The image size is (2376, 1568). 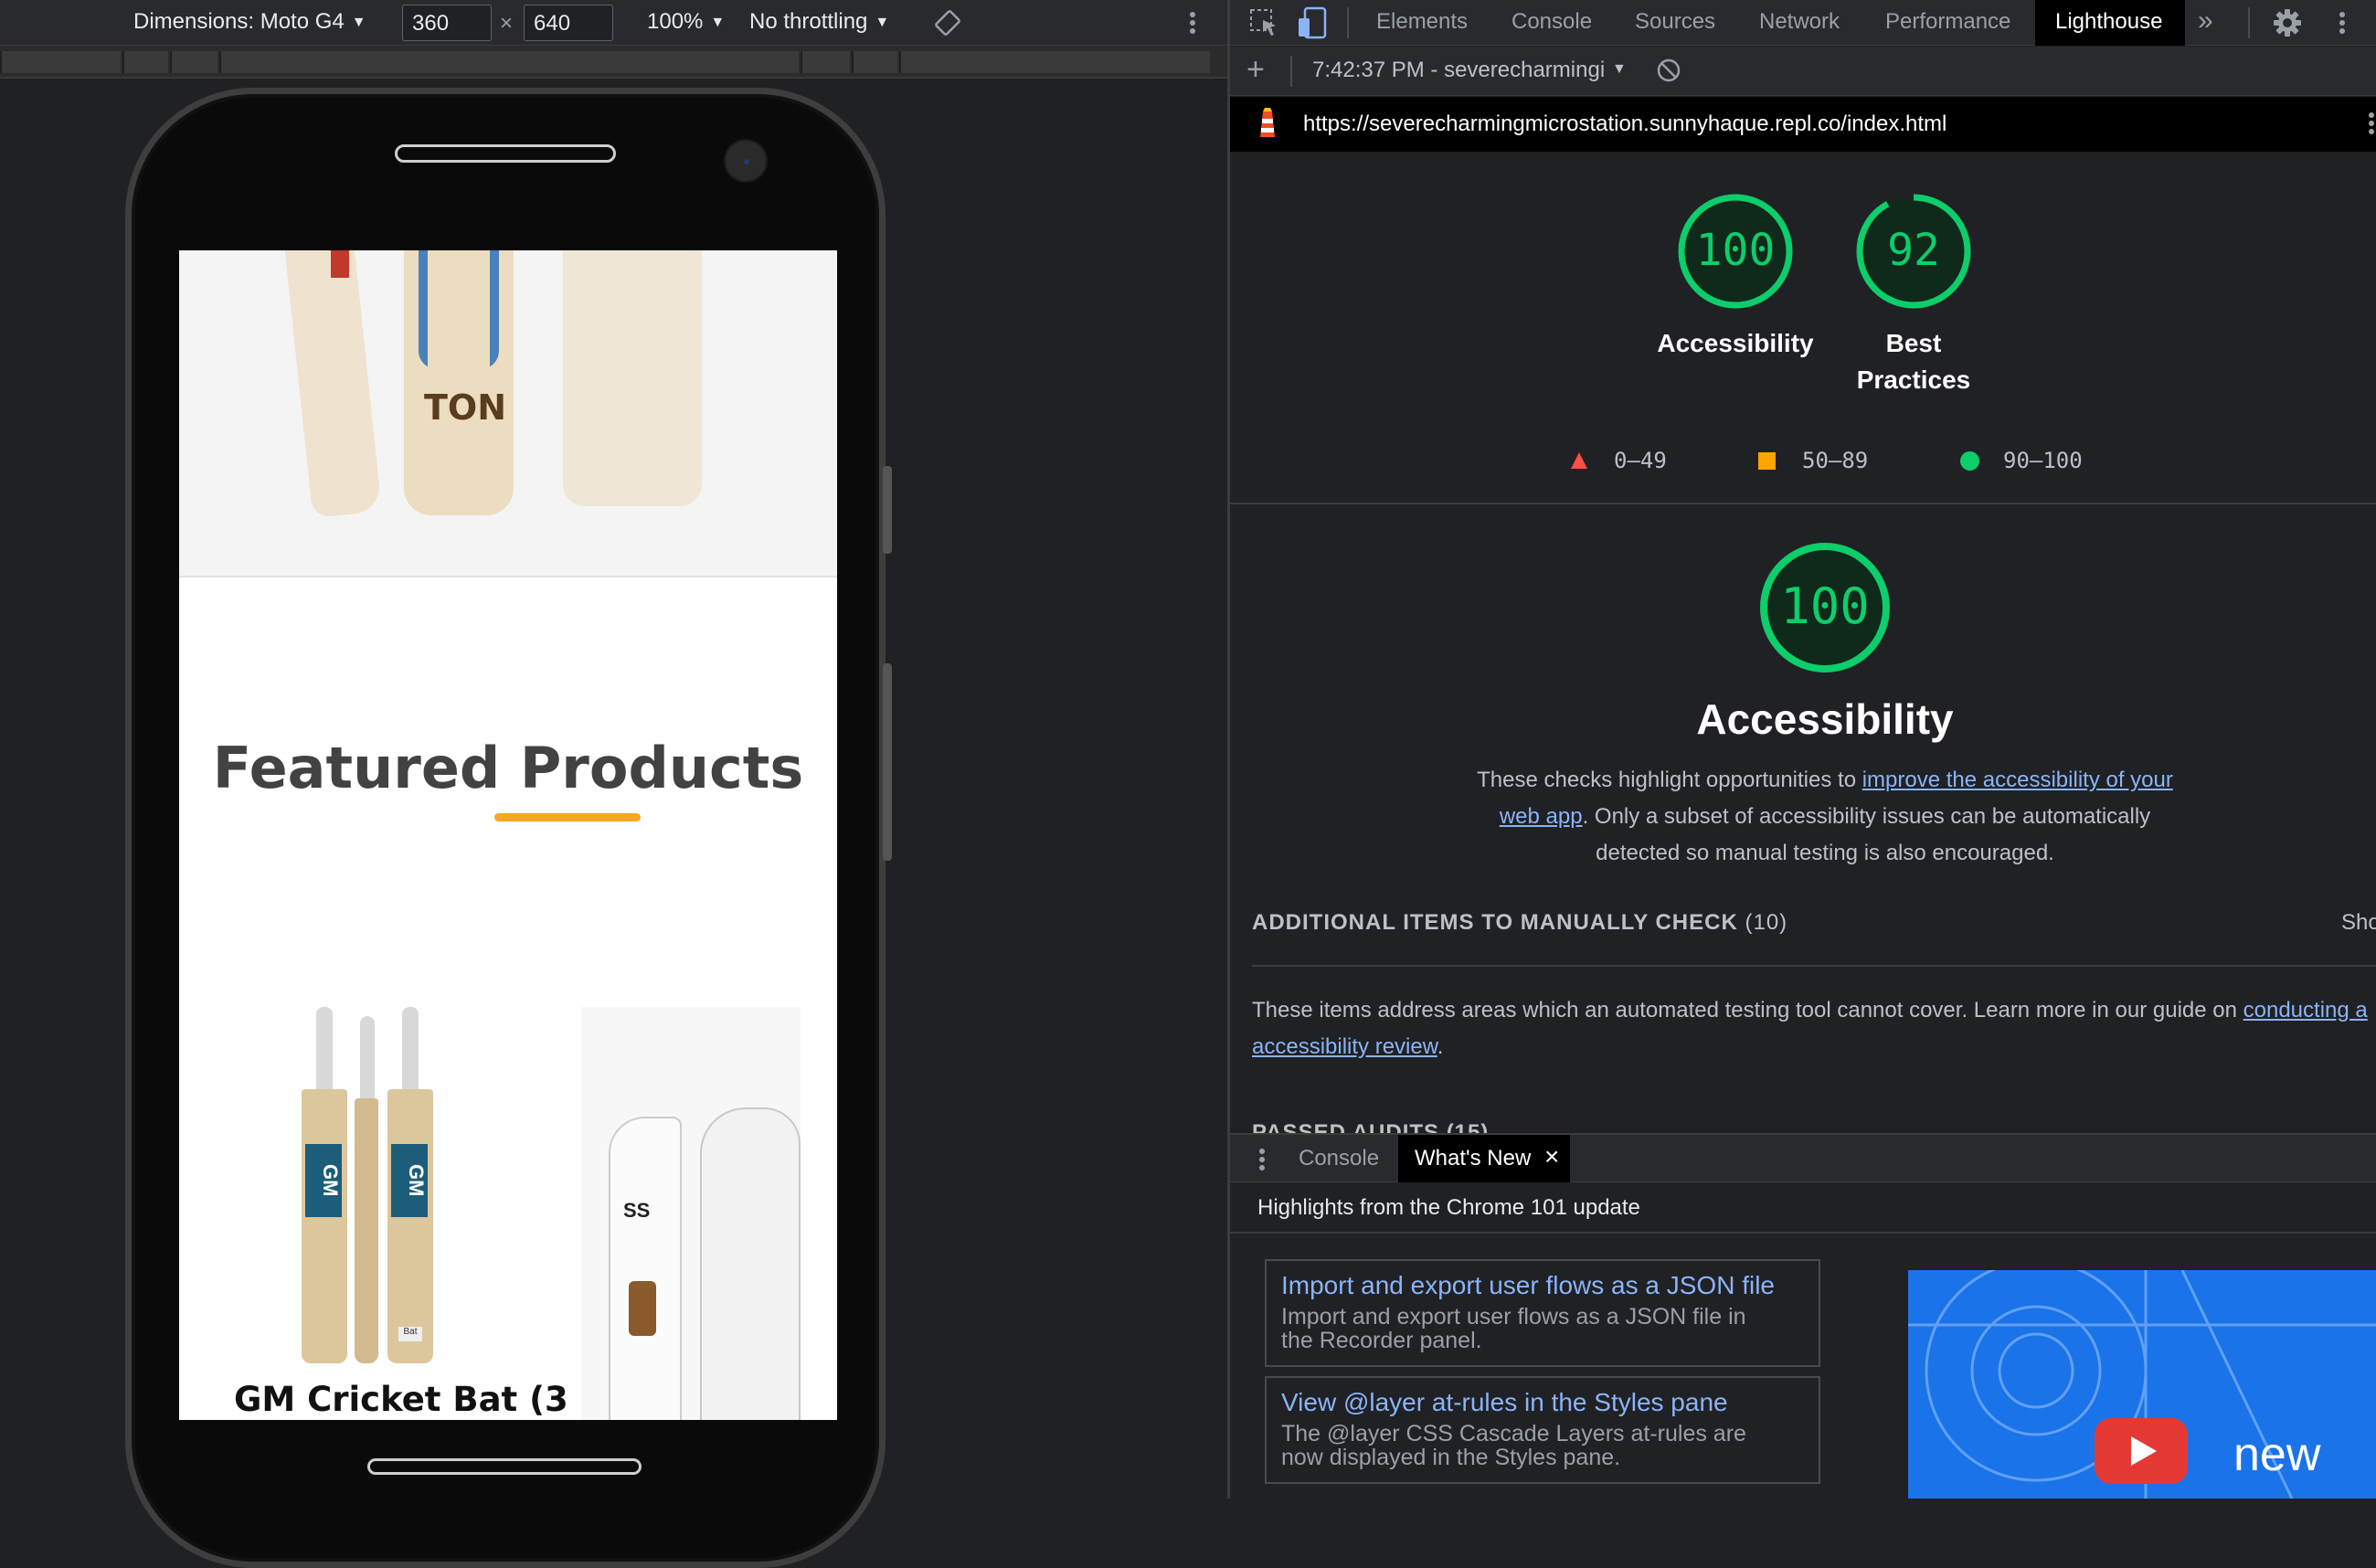 I want to click on average-square-icon, so click(x=1767, y=461).